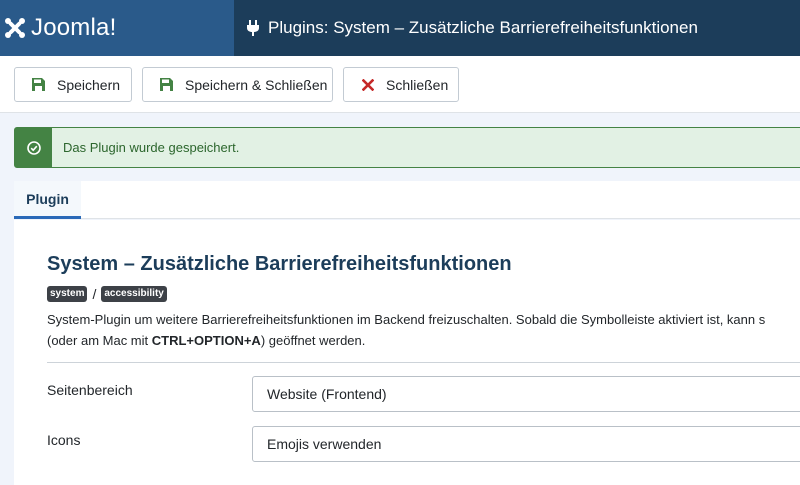 Image resolution: width=800 pixels, height=485 pixels. What do you see at coordinates (134, 294) in the screenshot?
I see `badge-element: accessibility` at bounding box center [134, 294].